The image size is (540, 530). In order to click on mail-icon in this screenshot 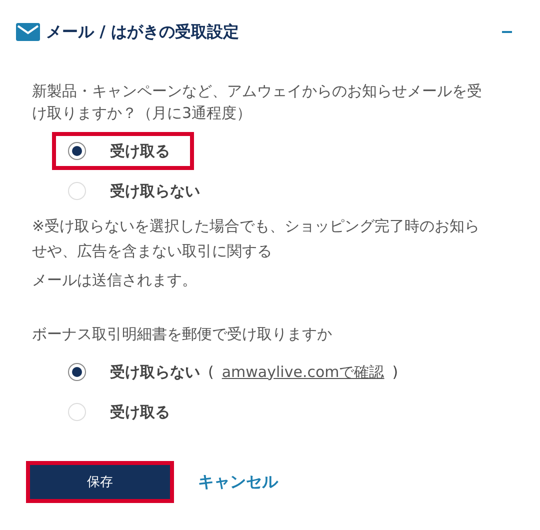, I will do `click(28, 32)`.